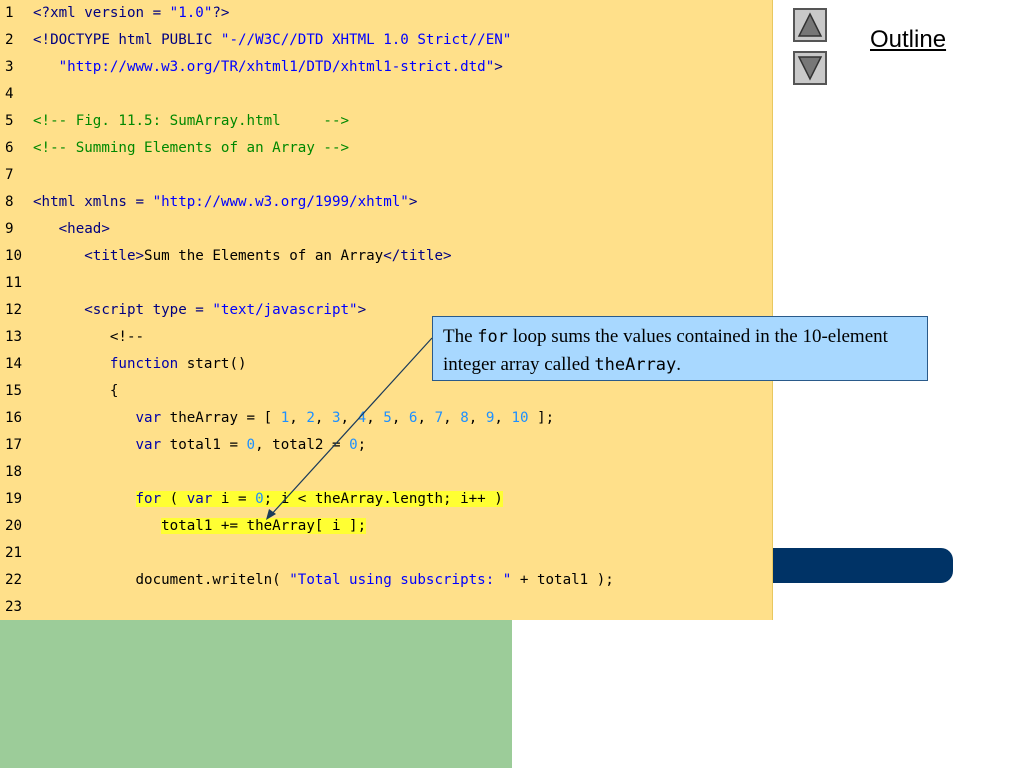 This screenshot has width=1024, height=768. What do you see at coordinates (178, 364) in the screenshot?
I see `code-text: function start()` at bounding box center [178, 364].